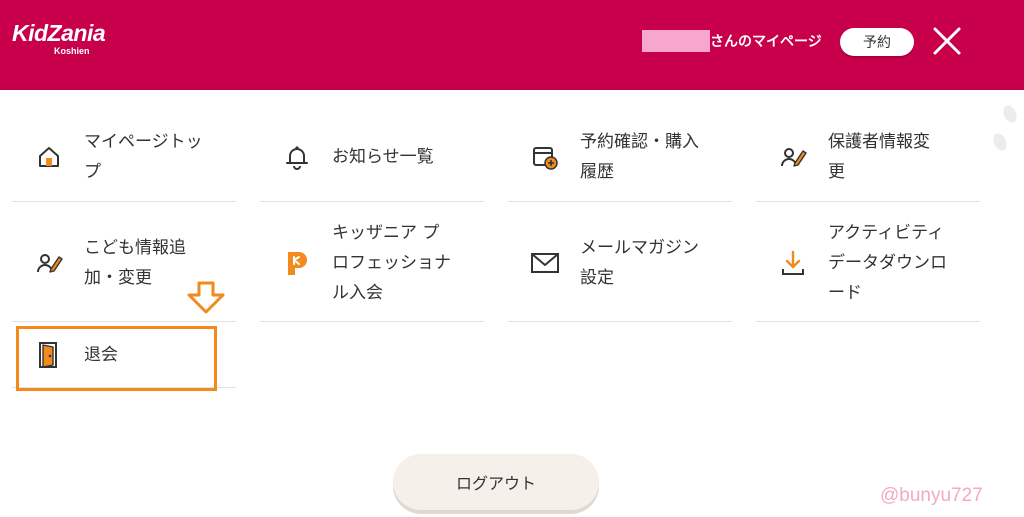  Describe the element at coordinates (372, 146) in the screenshot. I see `menu-item-notices: お知らせ一覧` at that location.